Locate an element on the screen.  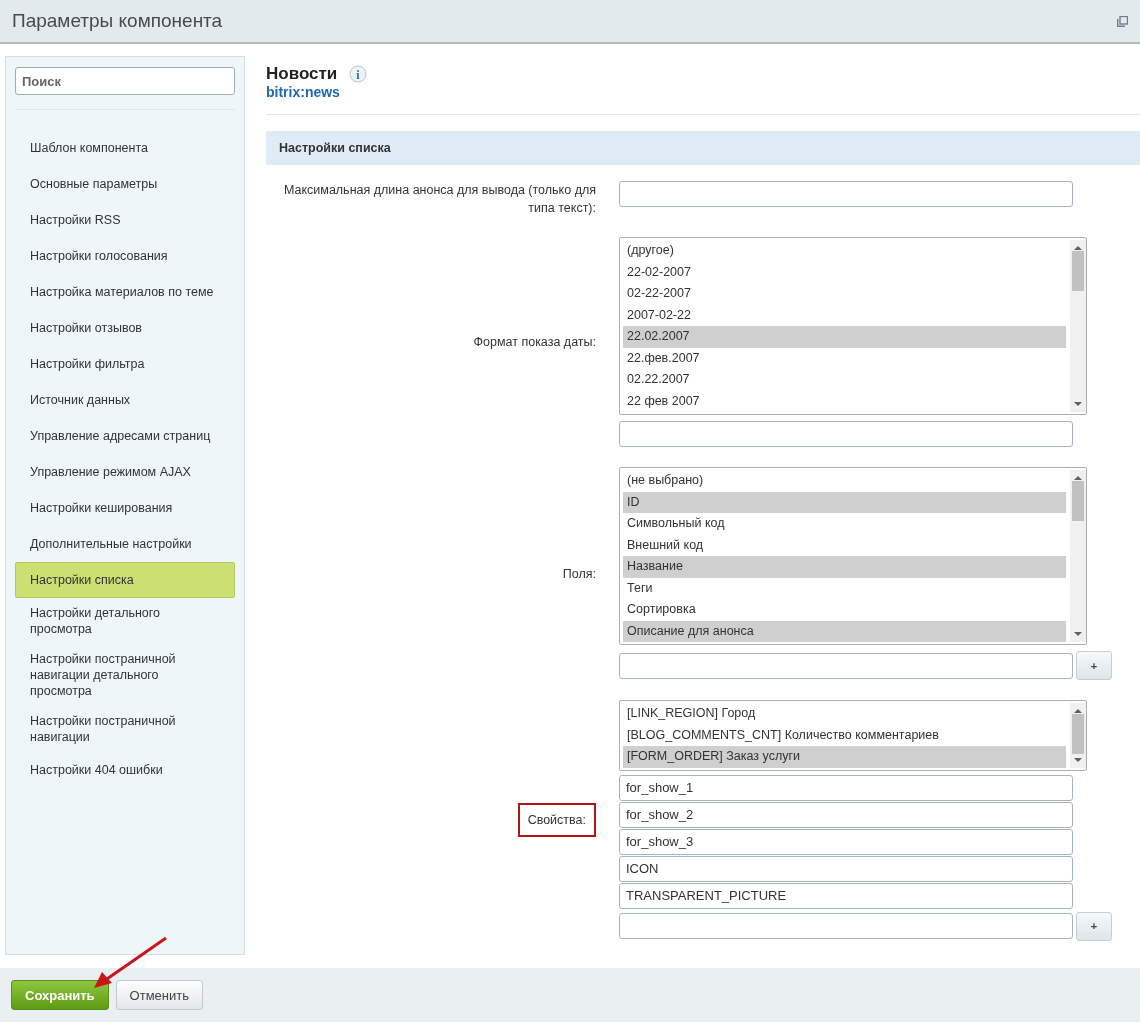
list-option: Название is located at coordinates (844, 567).